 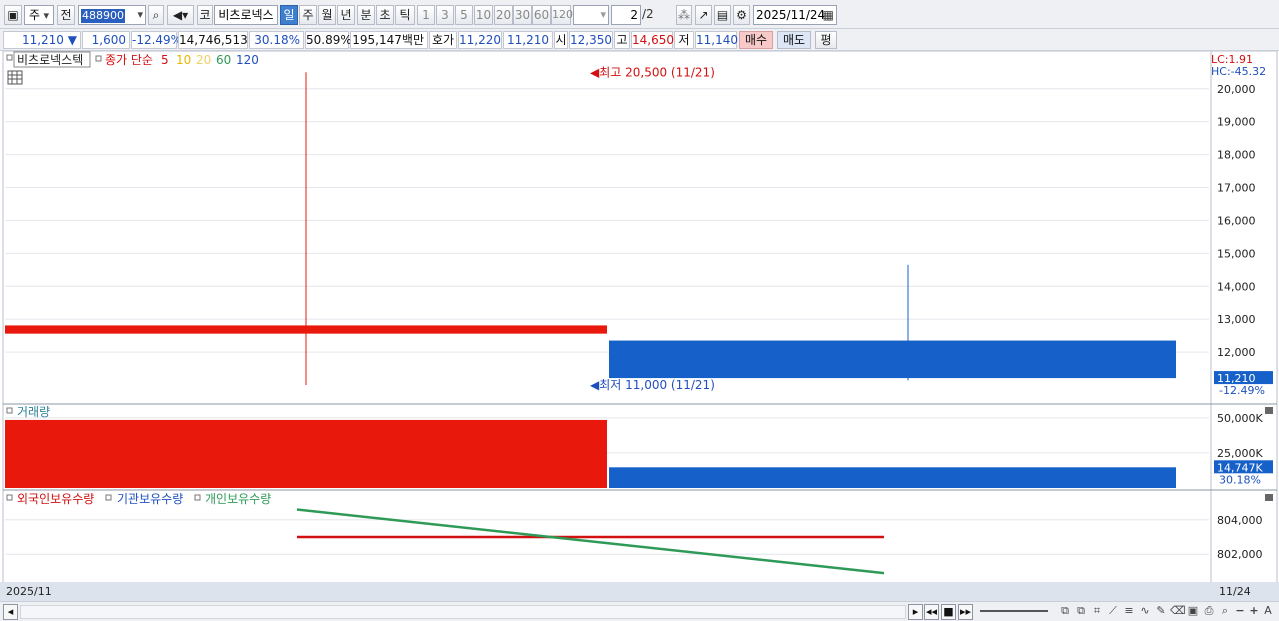 I want to click on image-icon: ▣, so click(x=1193, y=612).